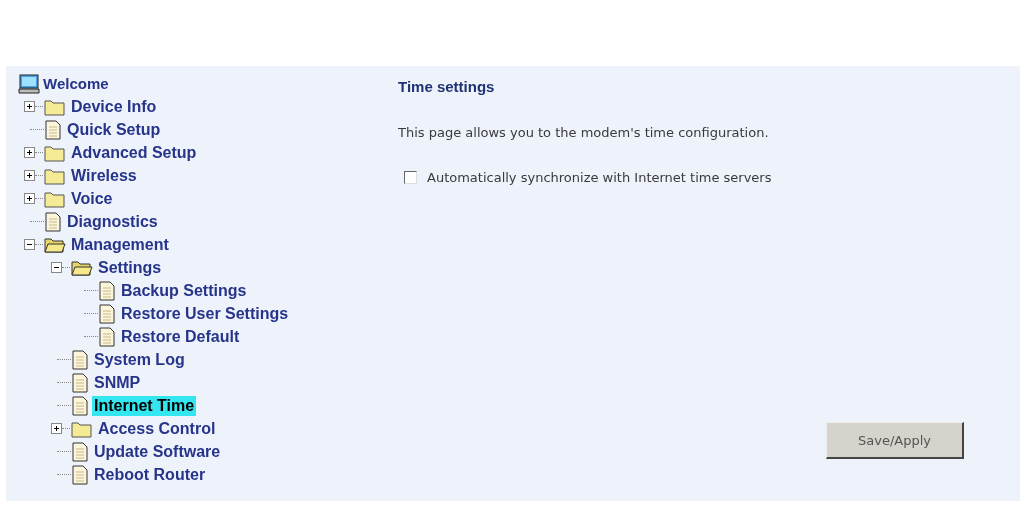 The width and height of the screenshot is (1026, 509). Describe the element at coordinates (157, 428) in the screenshot. I see `tree-item: Access Control` at that location.